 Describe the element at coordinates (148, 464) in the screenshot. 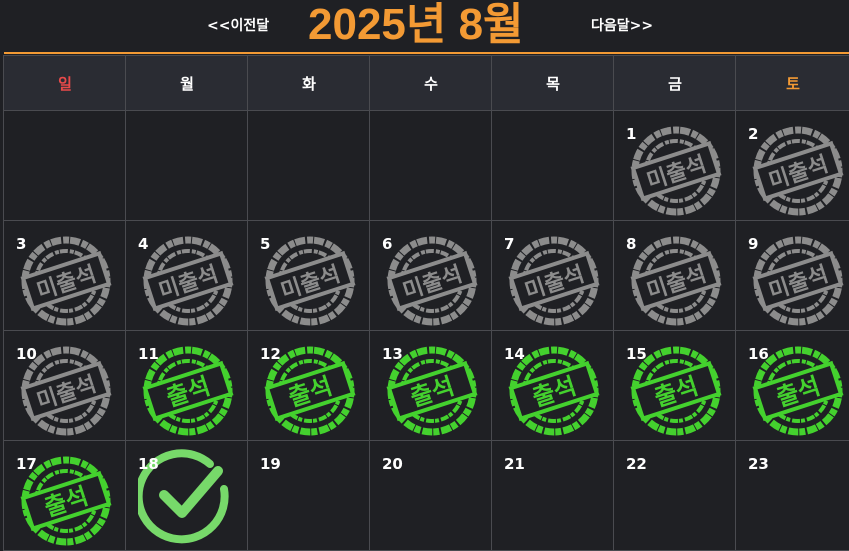

I see `day-number: 18` at that location.